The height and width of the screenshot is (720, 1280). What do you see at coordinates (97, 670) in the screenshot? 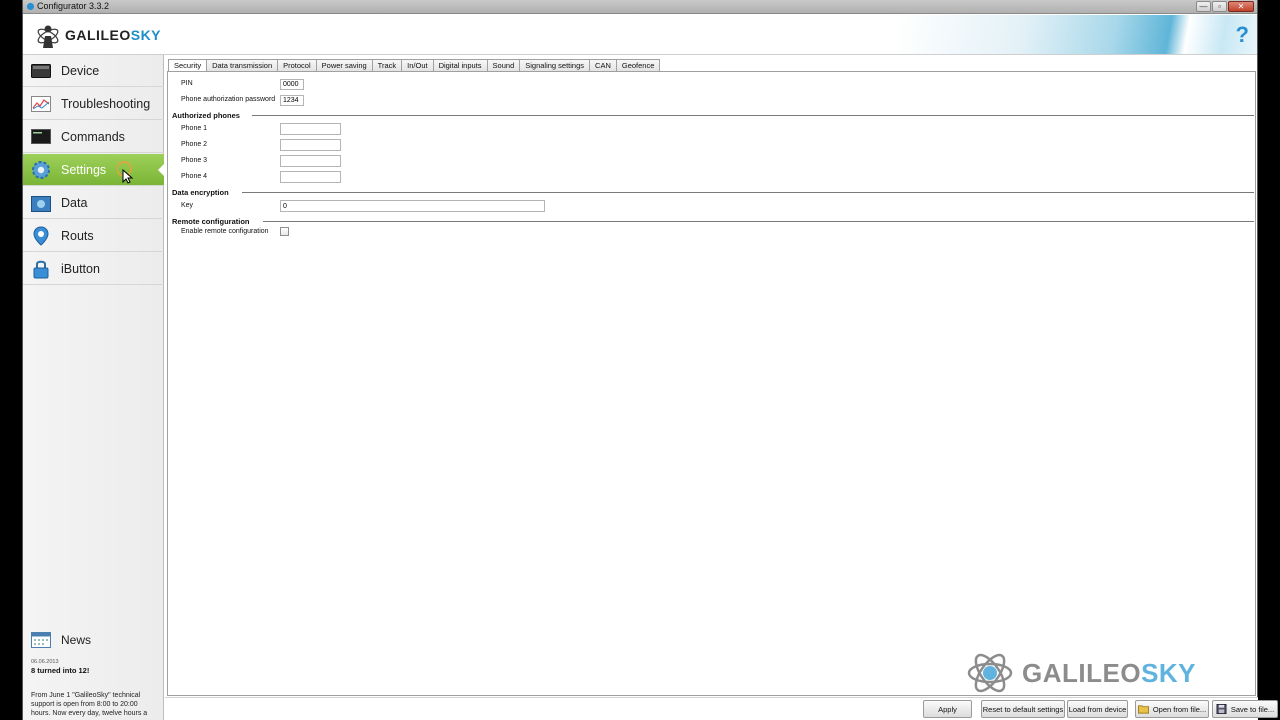
I see `news-headline: 8 turned into 12!` at bounding box center [97, 670].